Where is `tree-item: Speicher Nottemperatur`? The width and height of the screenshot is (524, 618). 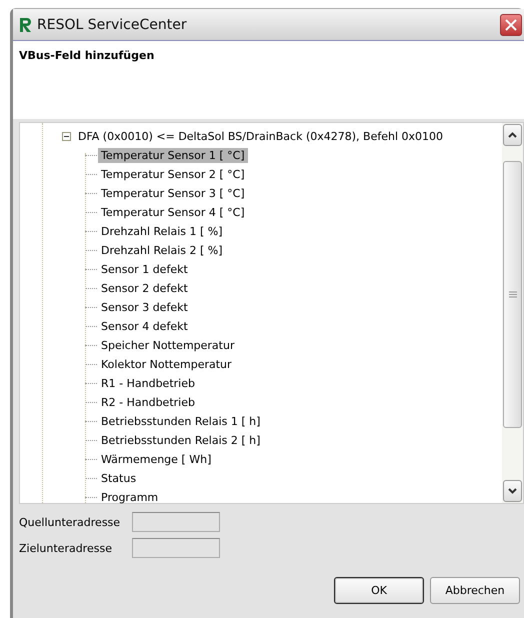
tree-item: Speicher Nottemperatur is located at coordinates (168, 345).